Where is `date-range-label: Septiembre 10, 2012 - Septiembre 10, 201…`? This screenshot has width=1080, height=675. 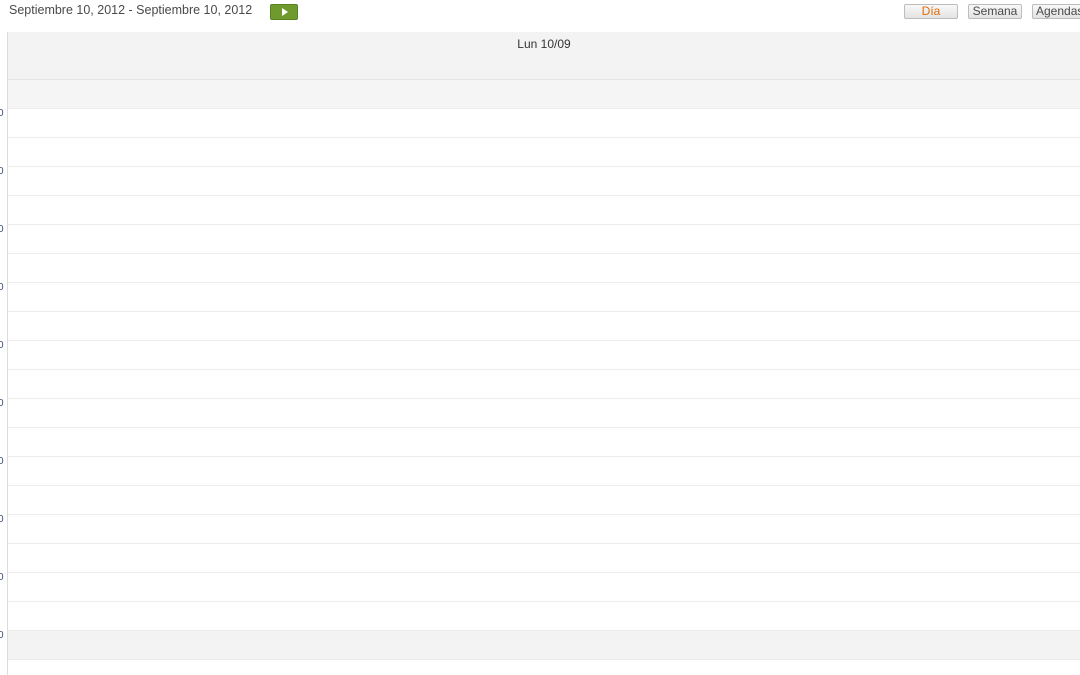 date-range-label: Septiembre 10, 2012 - Septiembre 10, 201… is located at coordinates (131, 10).